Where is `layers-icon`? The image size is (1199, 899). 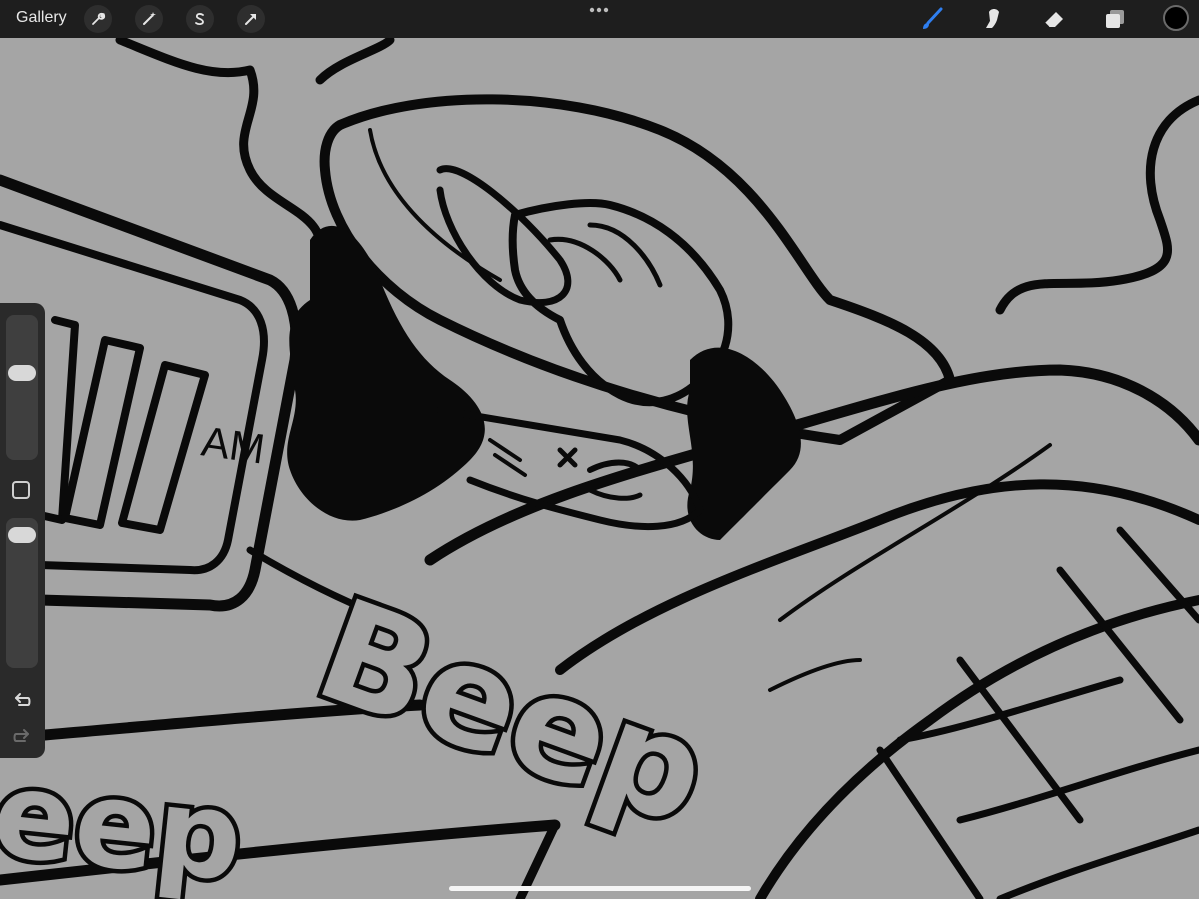
layers-icon is located at coordinates (1115, 19).